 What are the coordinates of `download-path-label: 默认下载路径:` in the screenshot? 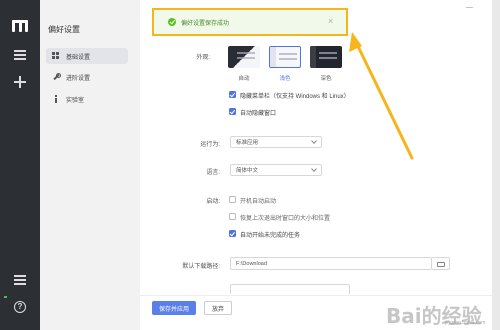 It's located at (201, 267).